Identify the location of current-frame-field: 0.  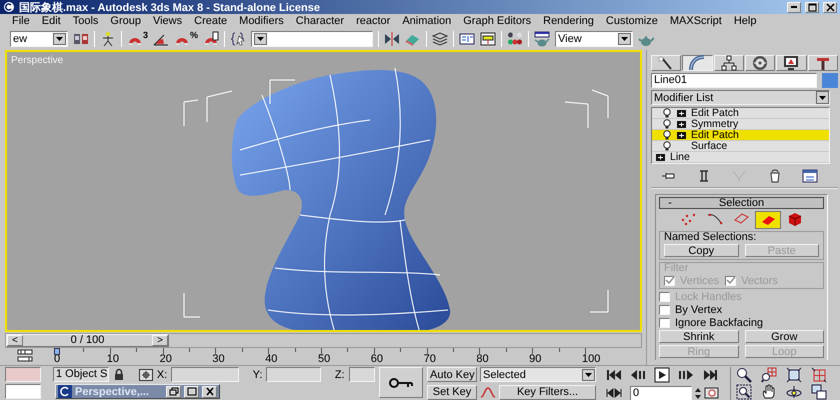
(661, 393).